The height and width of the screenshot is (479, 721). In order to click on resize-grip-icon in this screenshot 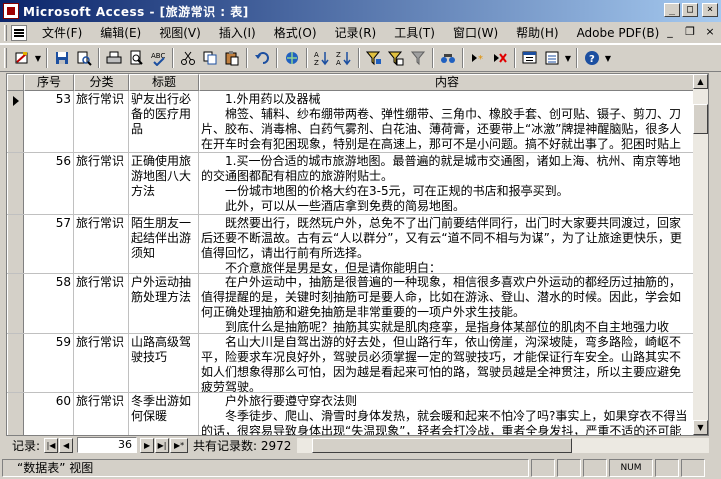, I will do `click(714, 468)`.